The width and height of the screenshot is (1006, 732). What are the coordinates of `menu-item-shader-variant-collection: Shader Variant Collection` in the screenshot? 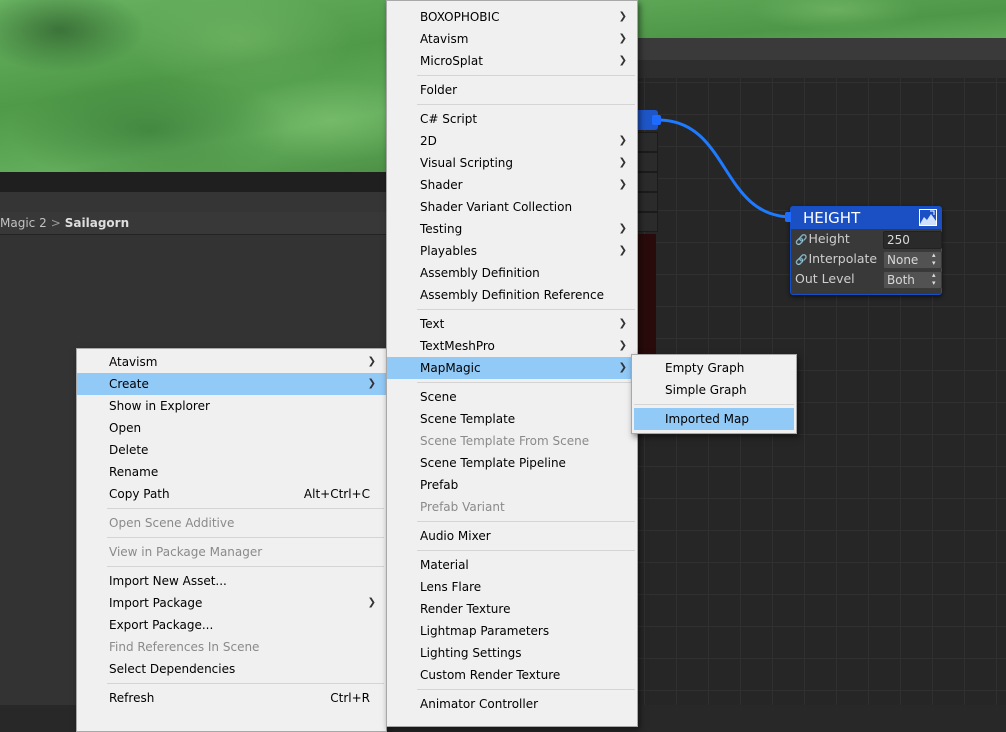 It's located at (512, 207).